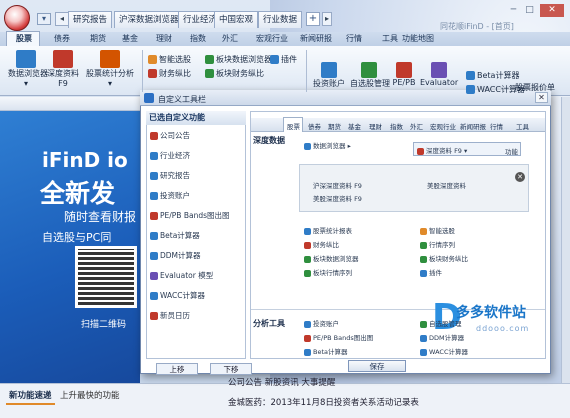  What do you see at coordinates (78, 193) in the screenshot?
I see `banner-line-2: 全新发` at bounding box center [78, 193].